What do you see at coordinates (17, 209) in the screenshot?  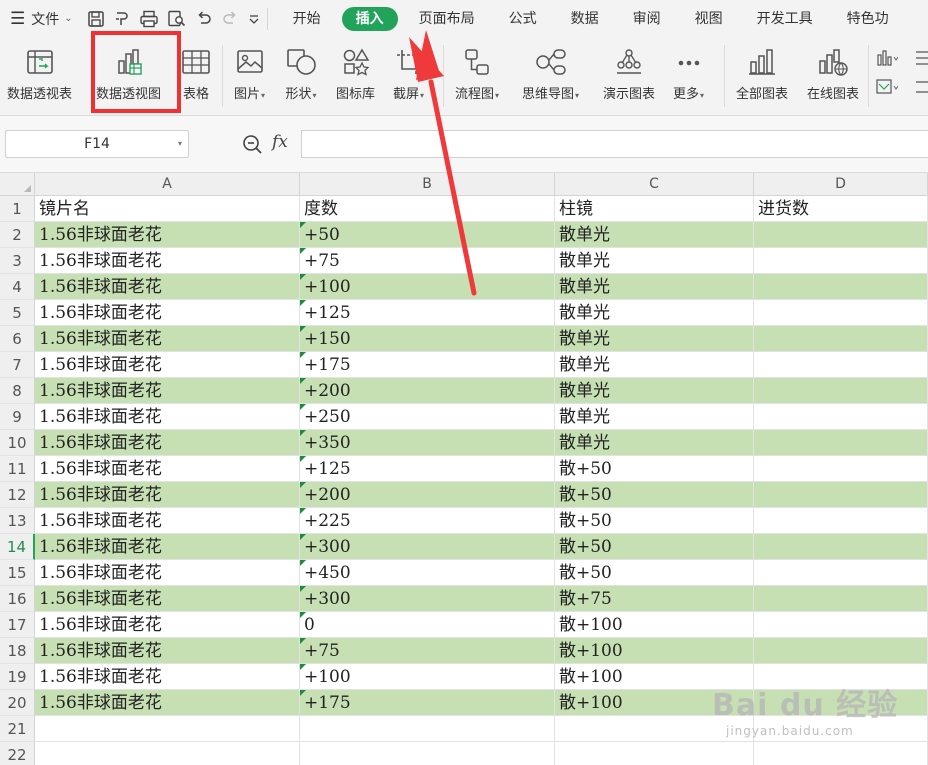 I see `row-header: 1` at bounding box center [17, 209].